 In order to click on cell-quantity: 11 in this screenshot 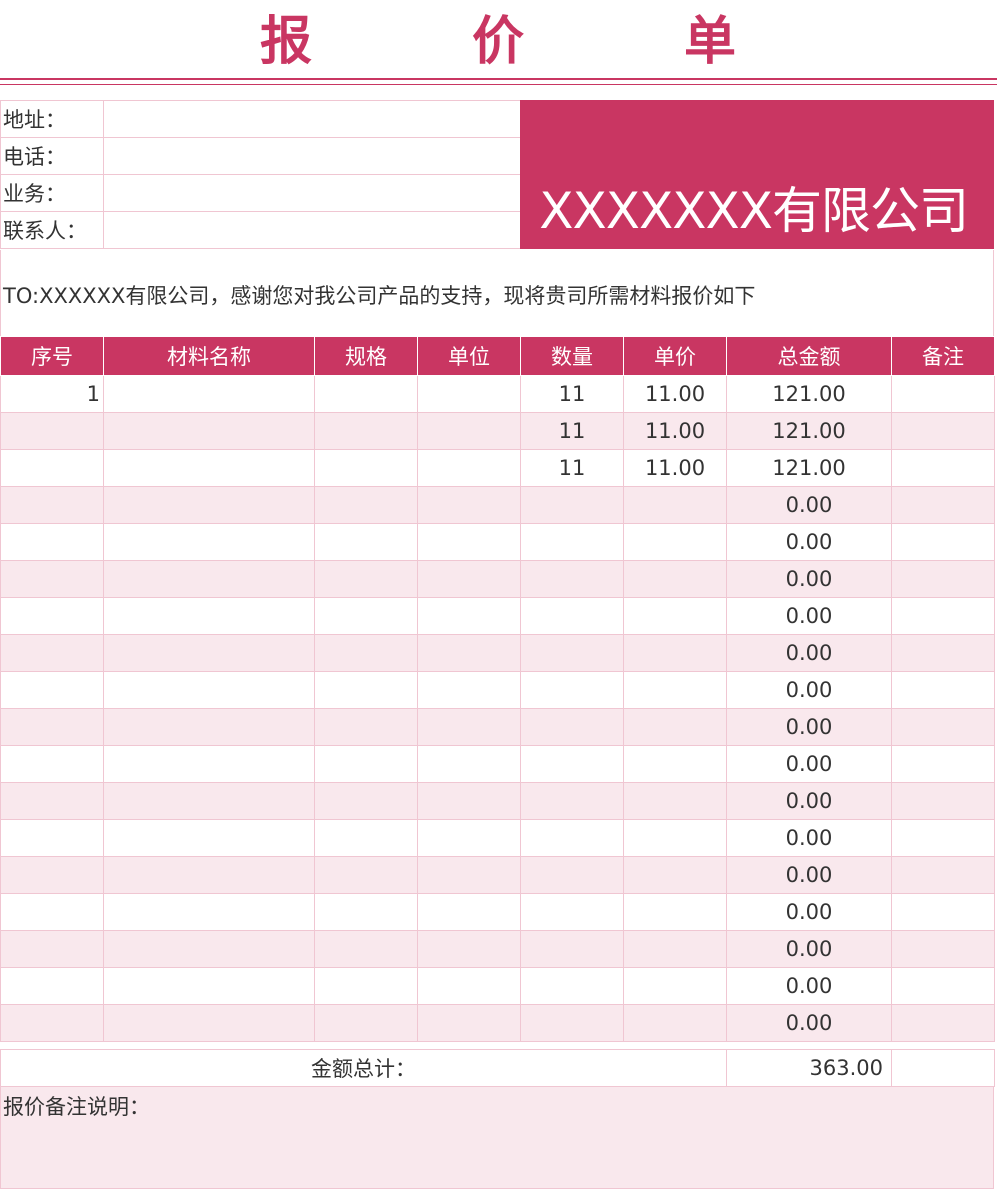, I will do `click(572, 468)`.